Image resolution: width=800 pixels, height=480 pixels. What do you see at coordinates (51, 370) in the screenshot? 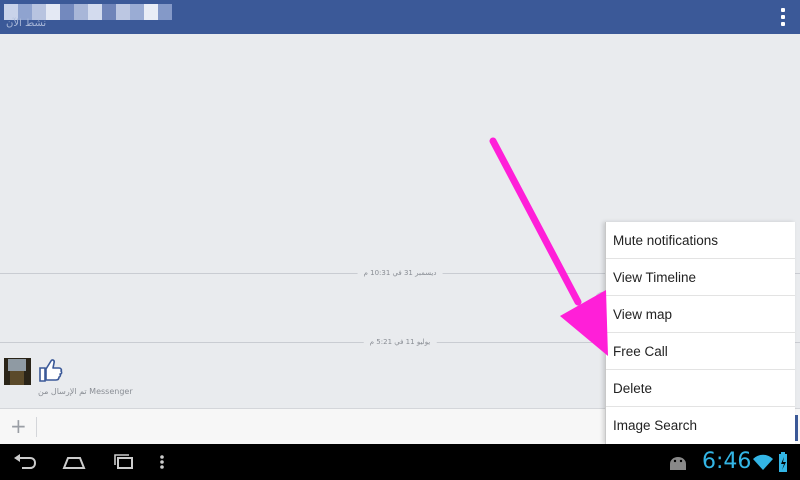
I see `thumbs-up-icon` at bounding box center [51, 370].